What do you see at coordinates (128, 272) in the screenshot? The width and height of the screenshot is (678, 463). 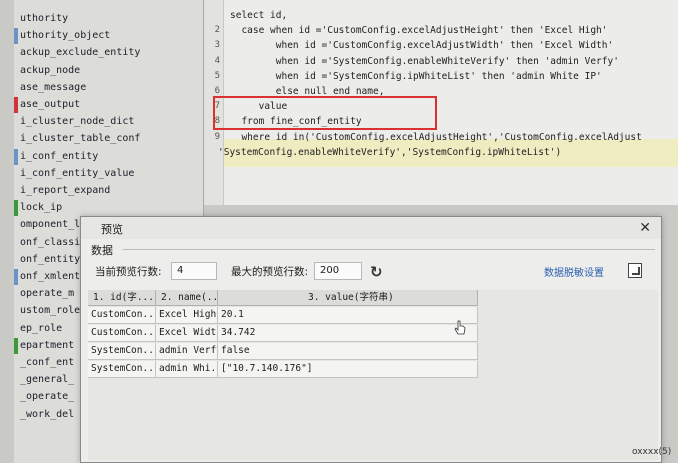 I see `current-rows-label: 当前预览行数:` at bounding box center [128, 272].